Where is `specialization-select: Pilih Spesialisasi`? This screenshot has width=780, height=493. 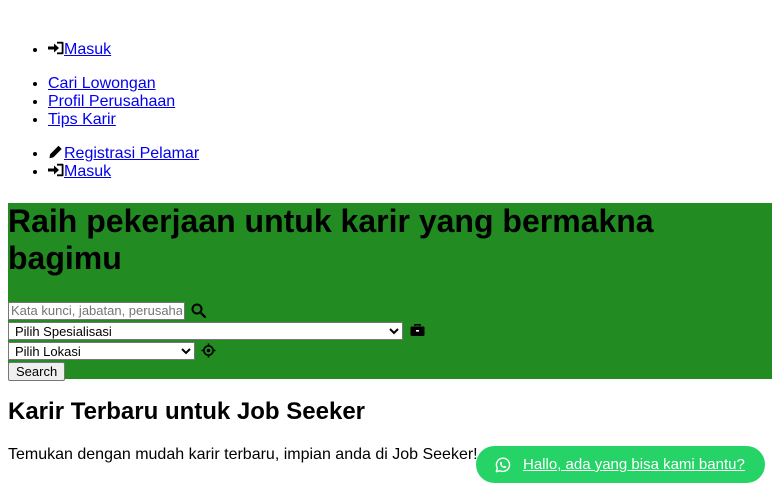 specialization-select: Pilih Spesialisasi is located at coordinates (205, 330).